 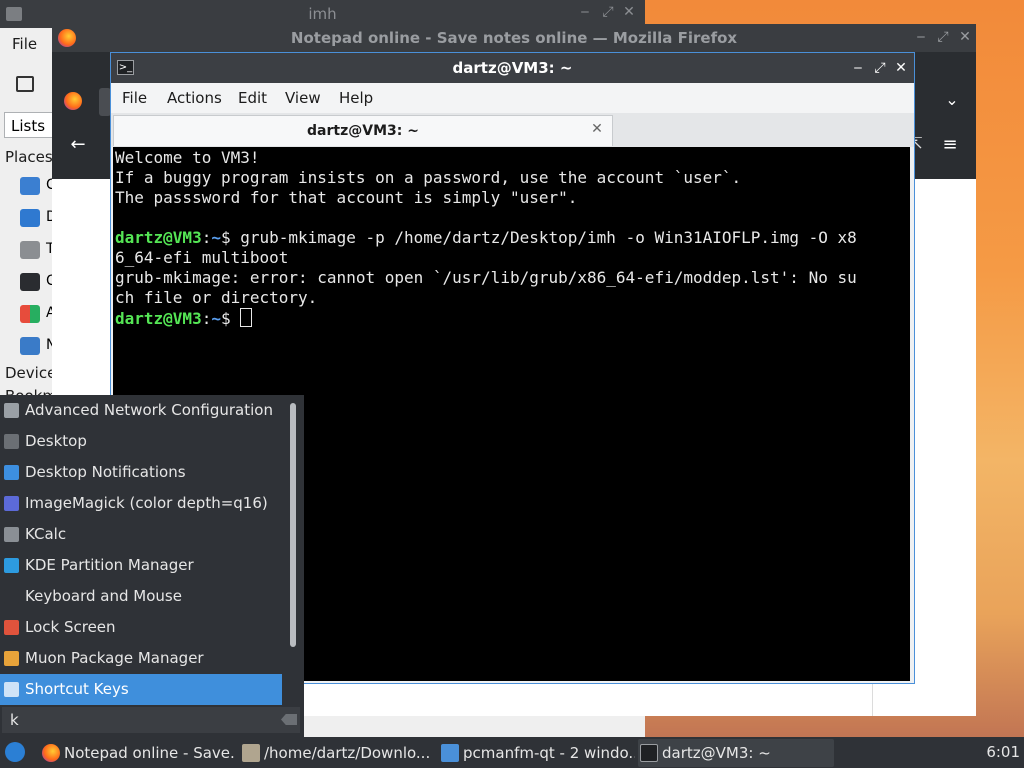 I want to click on close-tab-icon: ✕, so click(x=597, y=129).